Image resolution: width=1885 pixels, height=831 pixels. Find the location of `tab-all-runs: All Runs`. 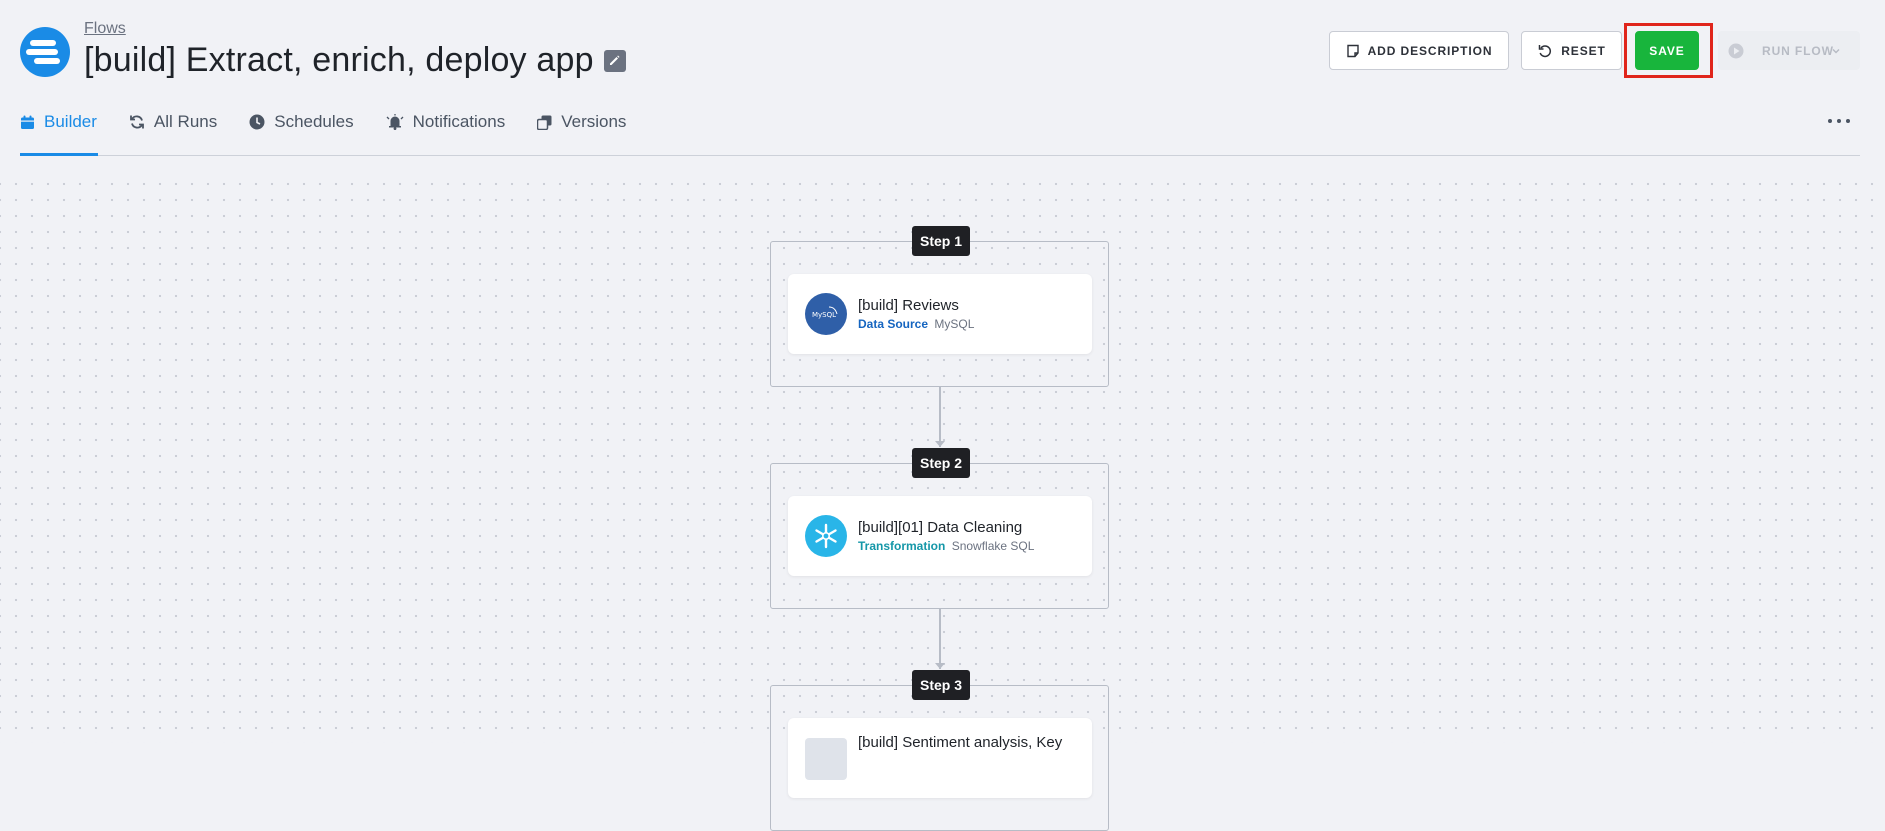

tab-all-runs: All Runs is located at coordinates (173, 122).